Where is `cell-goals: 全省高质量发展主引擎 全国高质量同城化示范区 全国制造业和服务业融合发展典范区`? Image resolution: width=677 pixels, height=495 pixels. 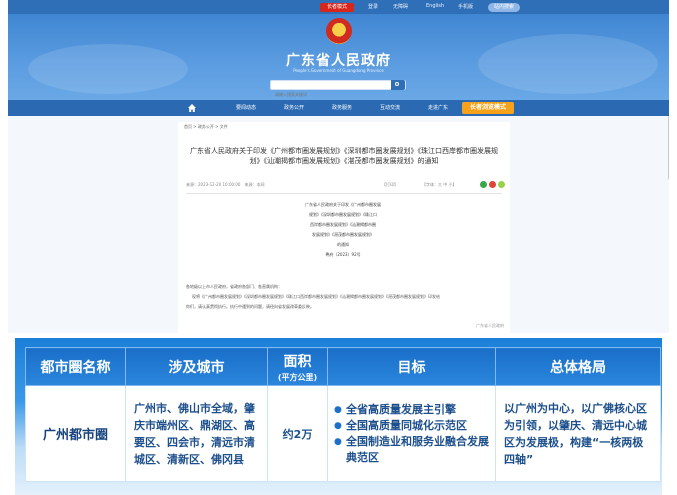 cell-goals: 全省高质量发展主引擎 全国高质量同城化示范区 全国制造业和服务业融合发展典范区 is located at coordinates (411, 433).